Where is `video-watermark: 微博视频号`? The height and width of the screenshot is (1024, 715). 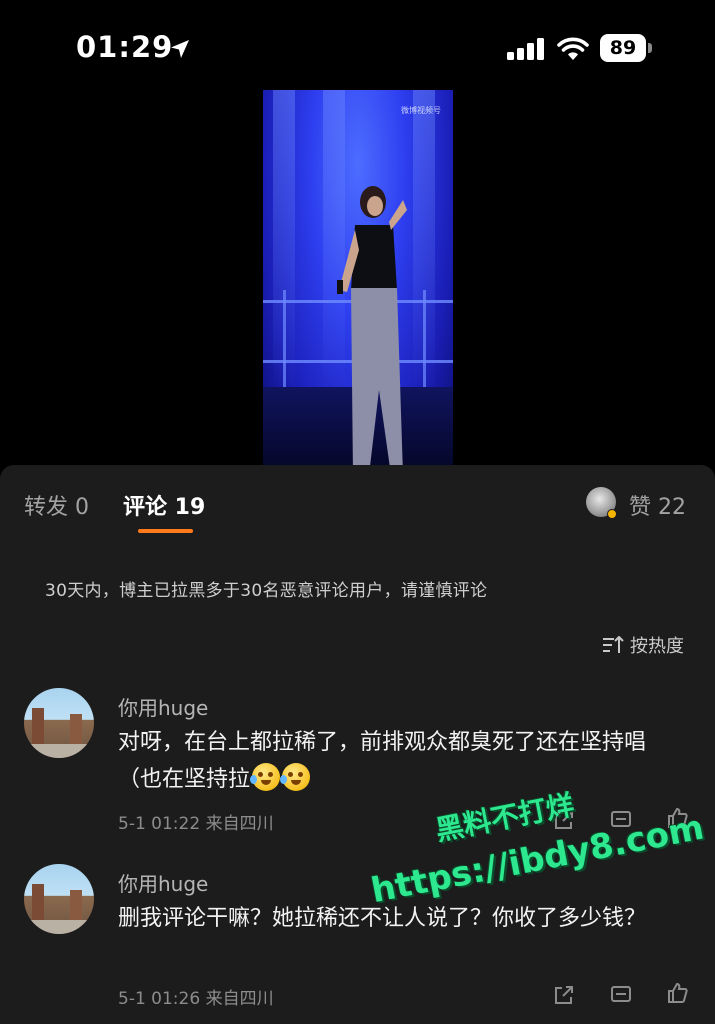
video-watermark: 微博视频号 is located at coordinates (421, 110).